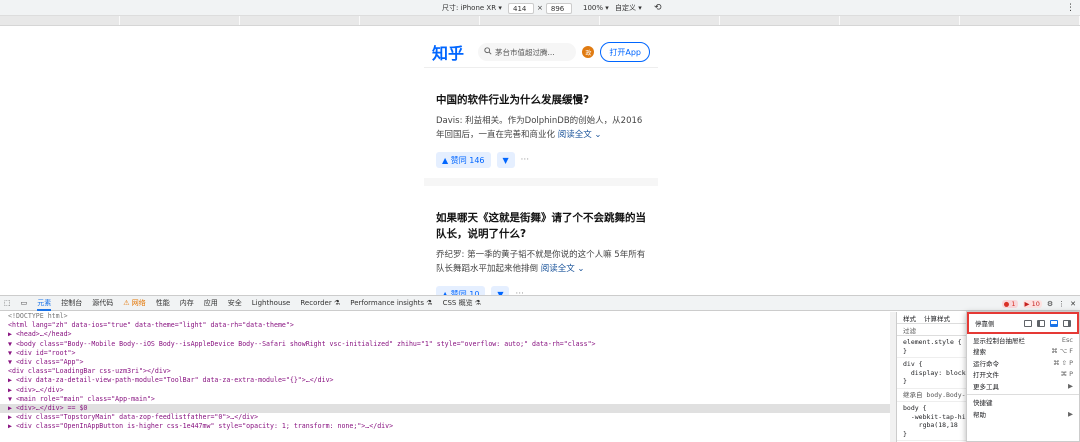 This screenshot has width=1080, height=442. I want to click on more-icon: ···, so click(525, 160).